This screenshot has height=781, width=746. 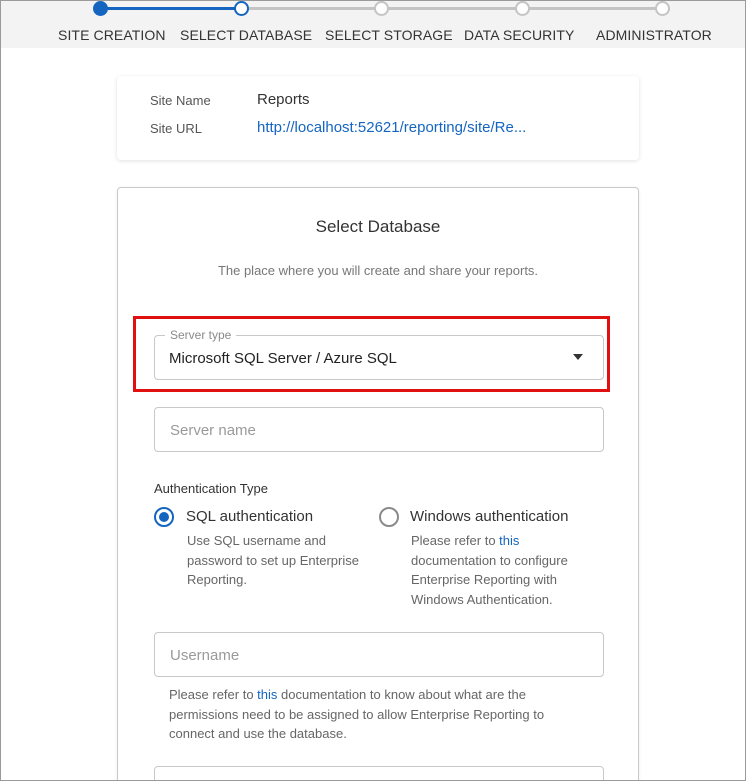 What do you see at coordinates (662, 8) in the screenshot?
I see `step-dot-administrator` at bounding box center [662, 8].